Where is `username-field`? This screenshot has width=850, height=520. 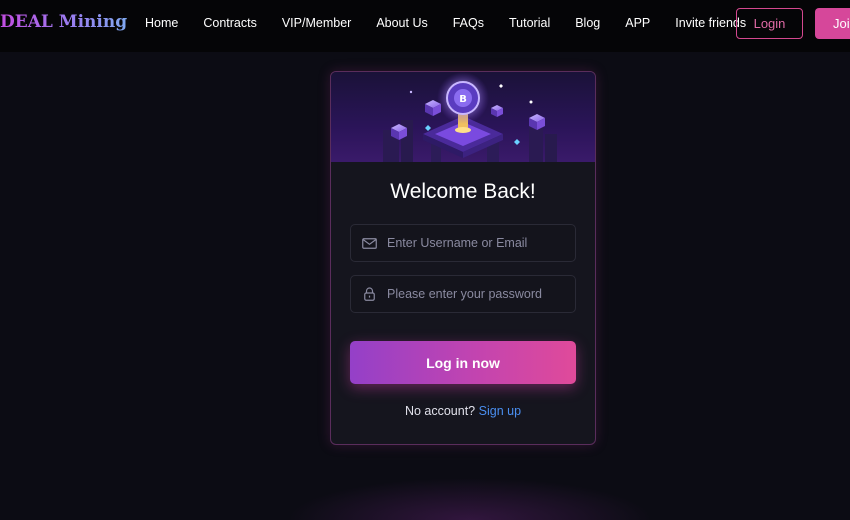 username-field is located at coordinates (463, 243).